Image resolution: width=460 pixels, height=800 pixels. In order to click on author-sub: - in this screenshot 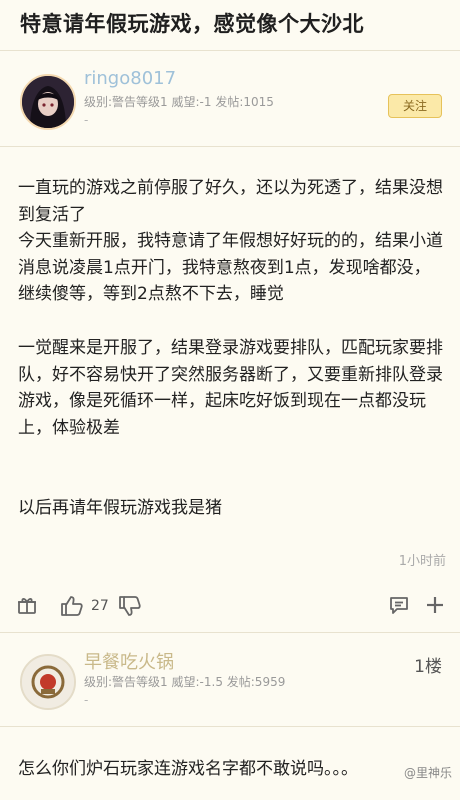, I will do `click(86, 120)`.